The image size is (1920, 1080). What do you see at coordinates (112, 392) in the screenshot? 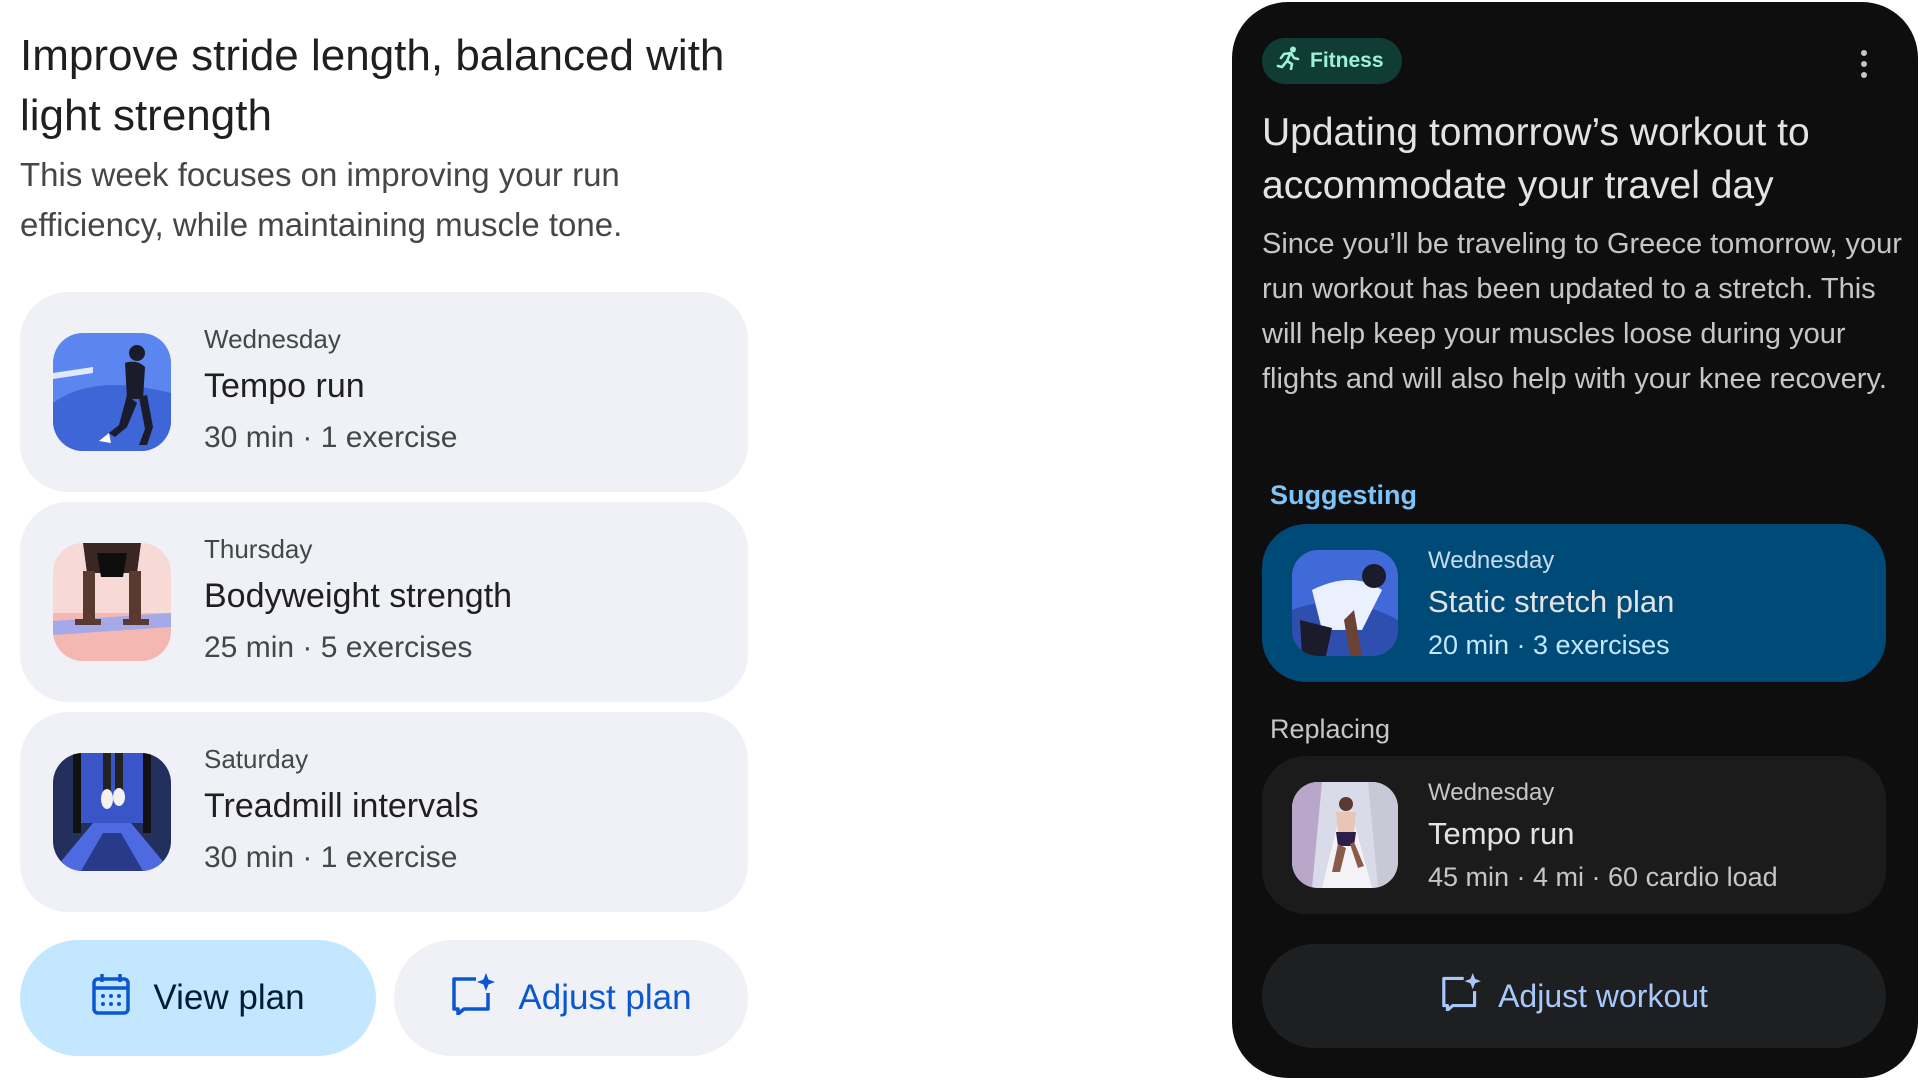
I see `runner-illustration` at bounding box center [112, 392].